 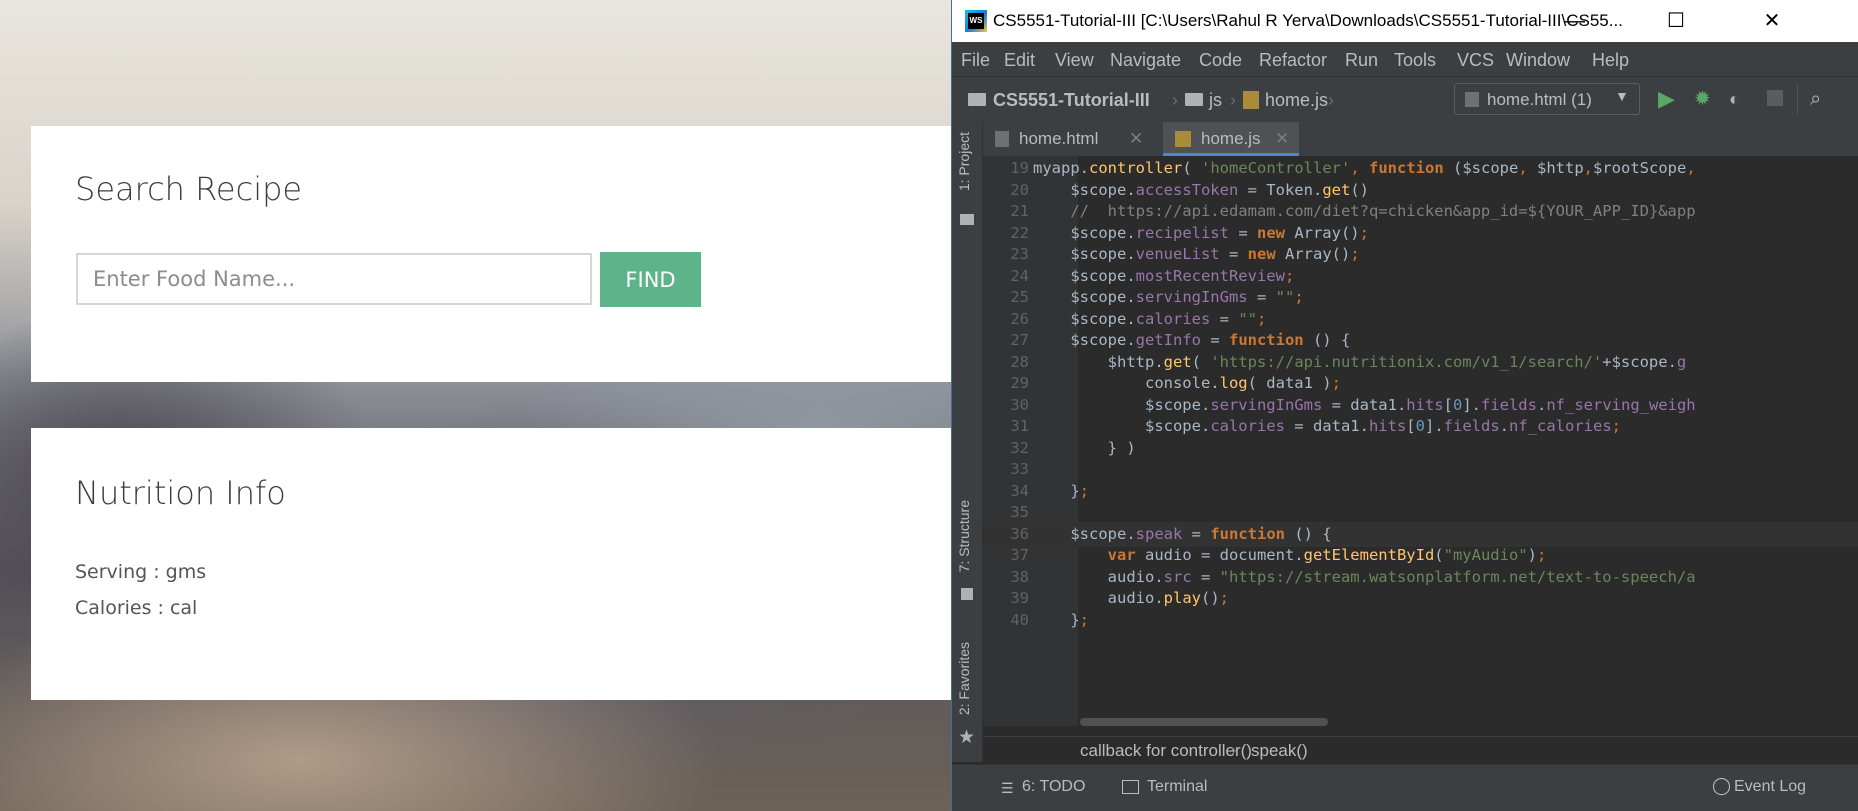 What do you see at coordinates (964, 678) in the screenshot?
I see `favorites-panel-tab: 2: Favorites` at bounding box center [964, 678].